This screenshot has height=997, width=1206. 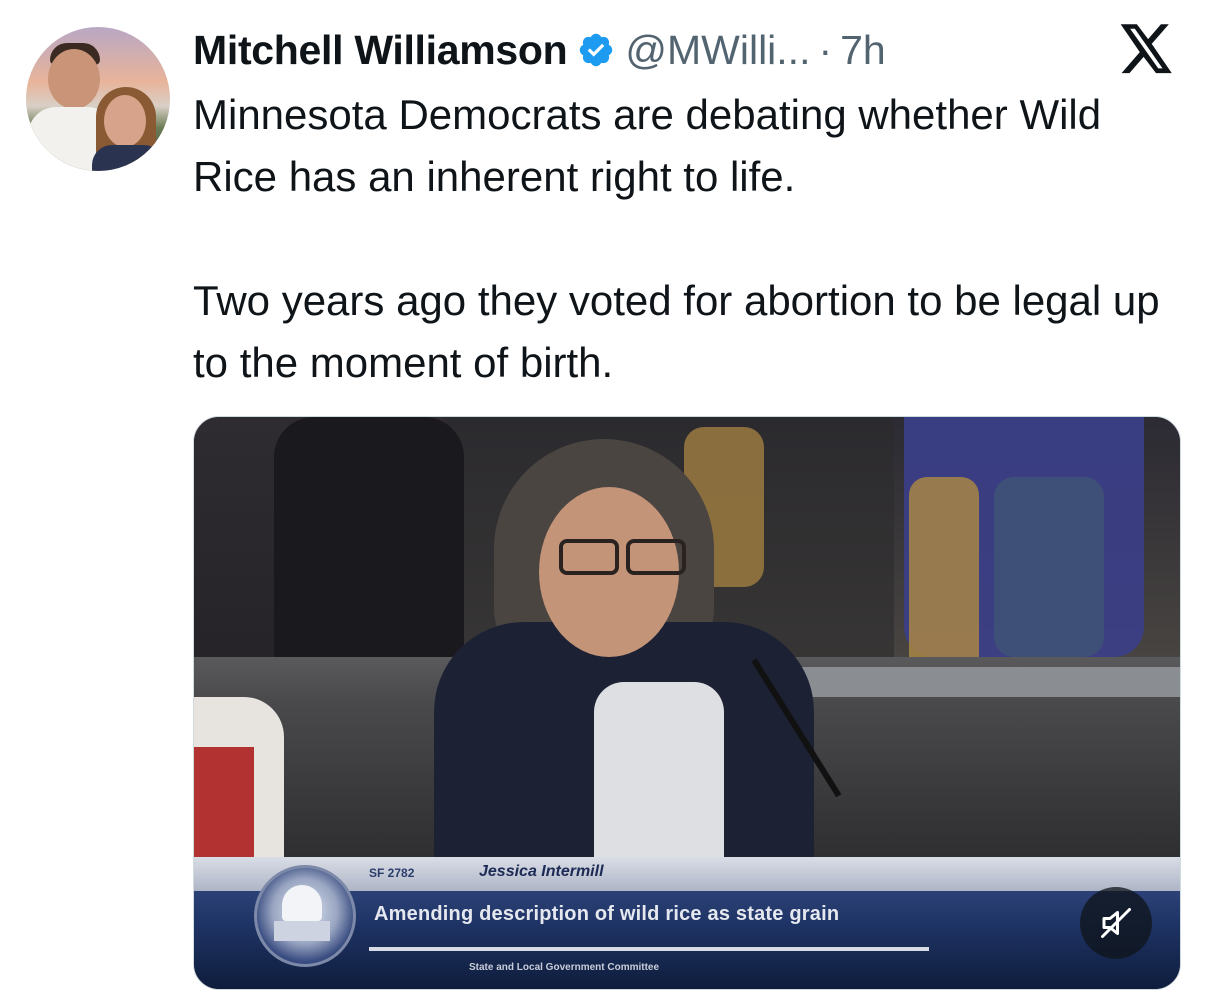 I want to click on avatar-figure-2-shirt, so click(x=128, y=158).